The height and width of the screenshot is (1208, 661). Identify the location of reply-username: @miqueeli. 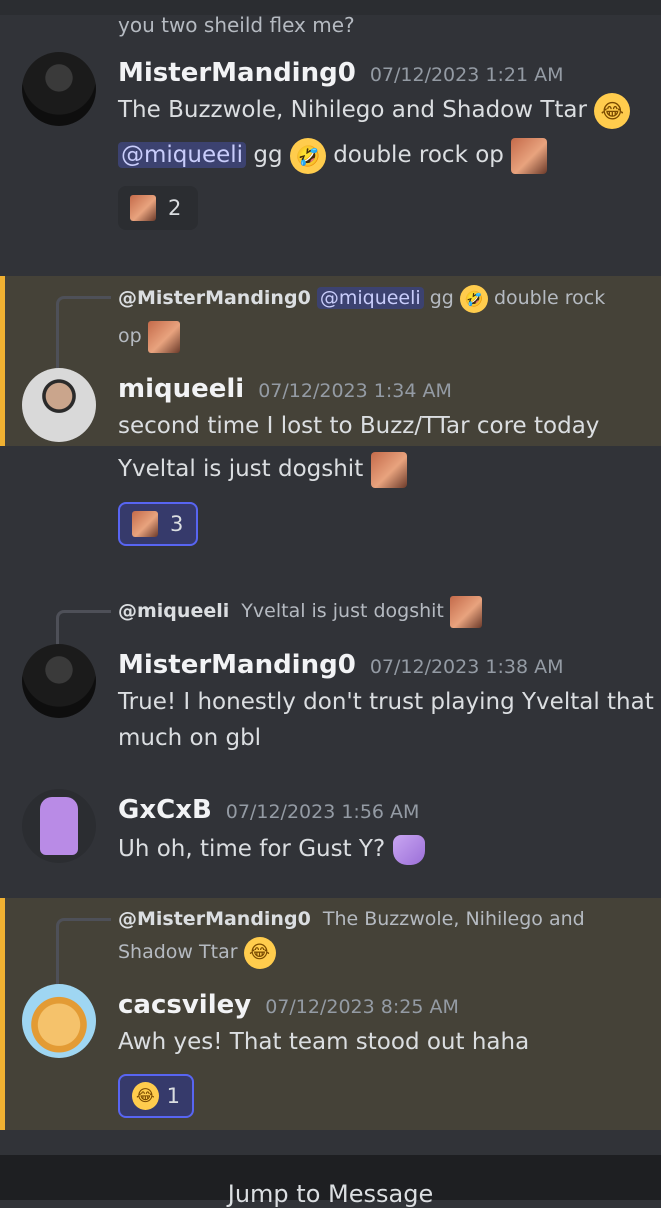
(173, 611).